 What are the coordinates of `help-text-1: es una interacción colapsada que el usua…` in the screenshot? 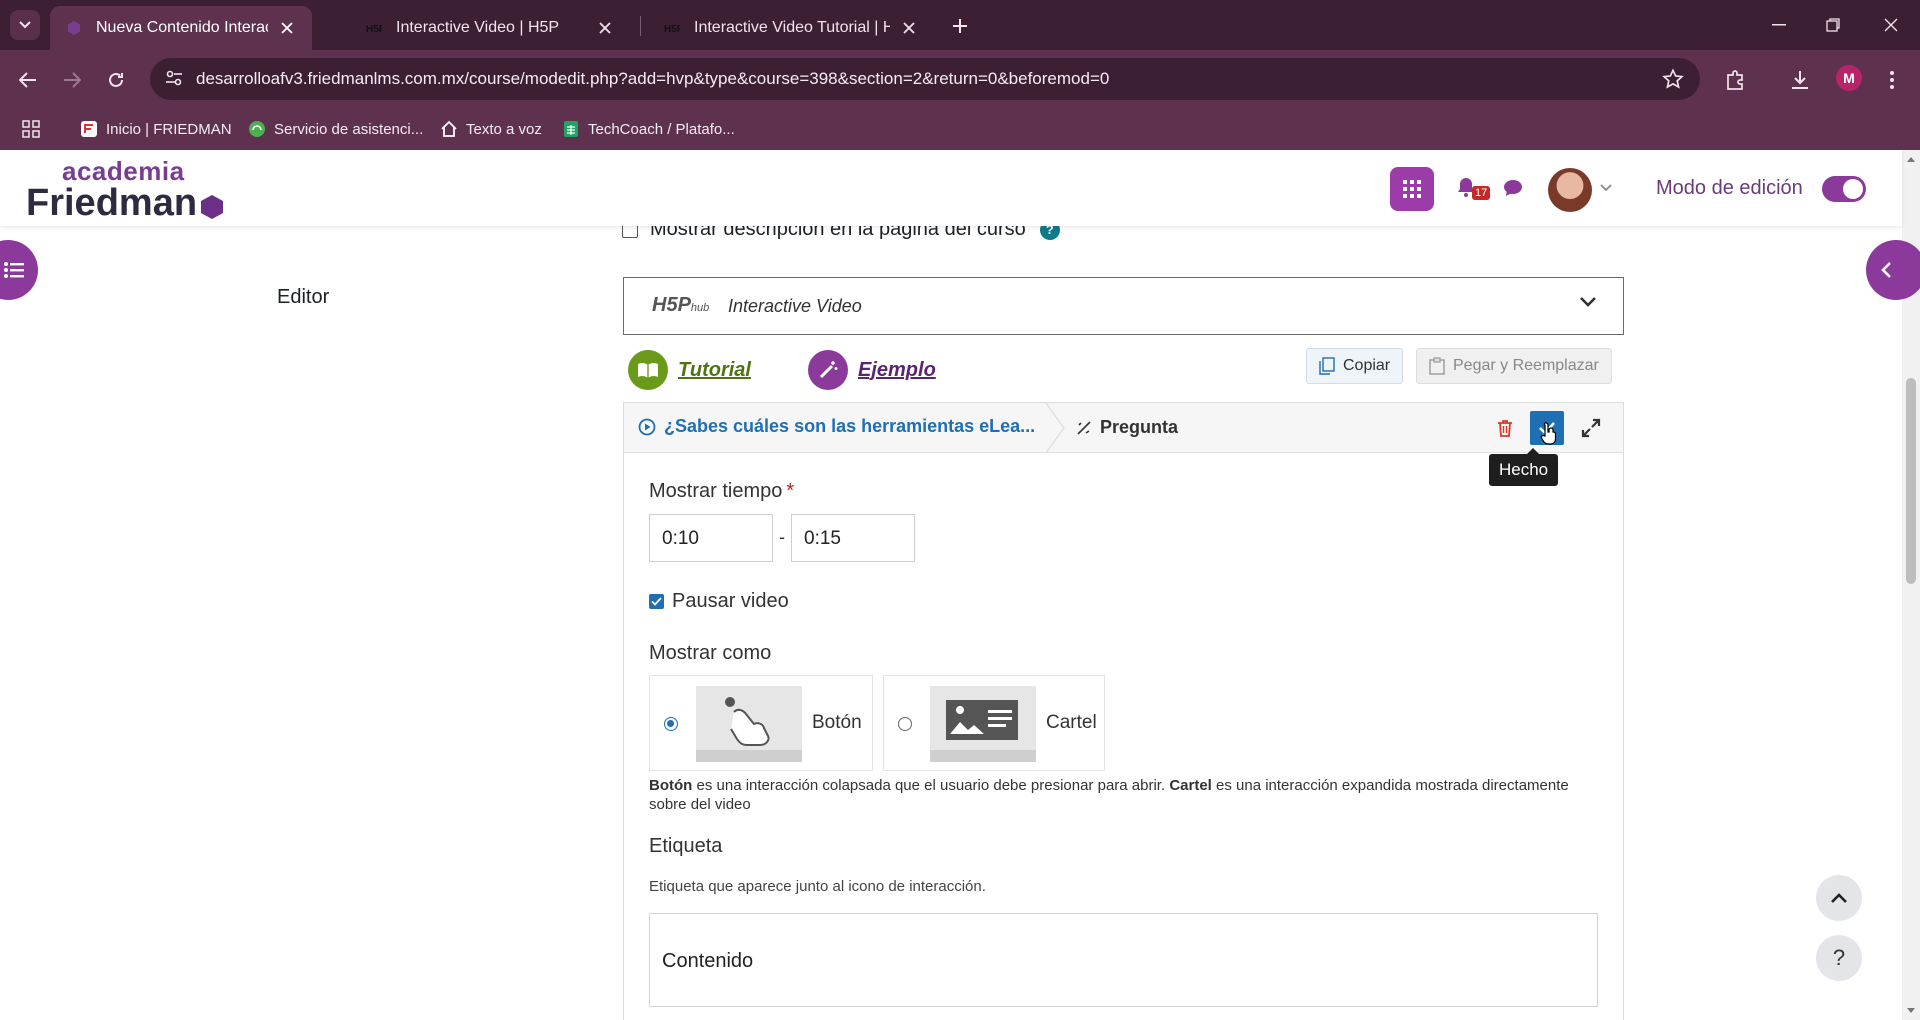 It's located at (931, 785).